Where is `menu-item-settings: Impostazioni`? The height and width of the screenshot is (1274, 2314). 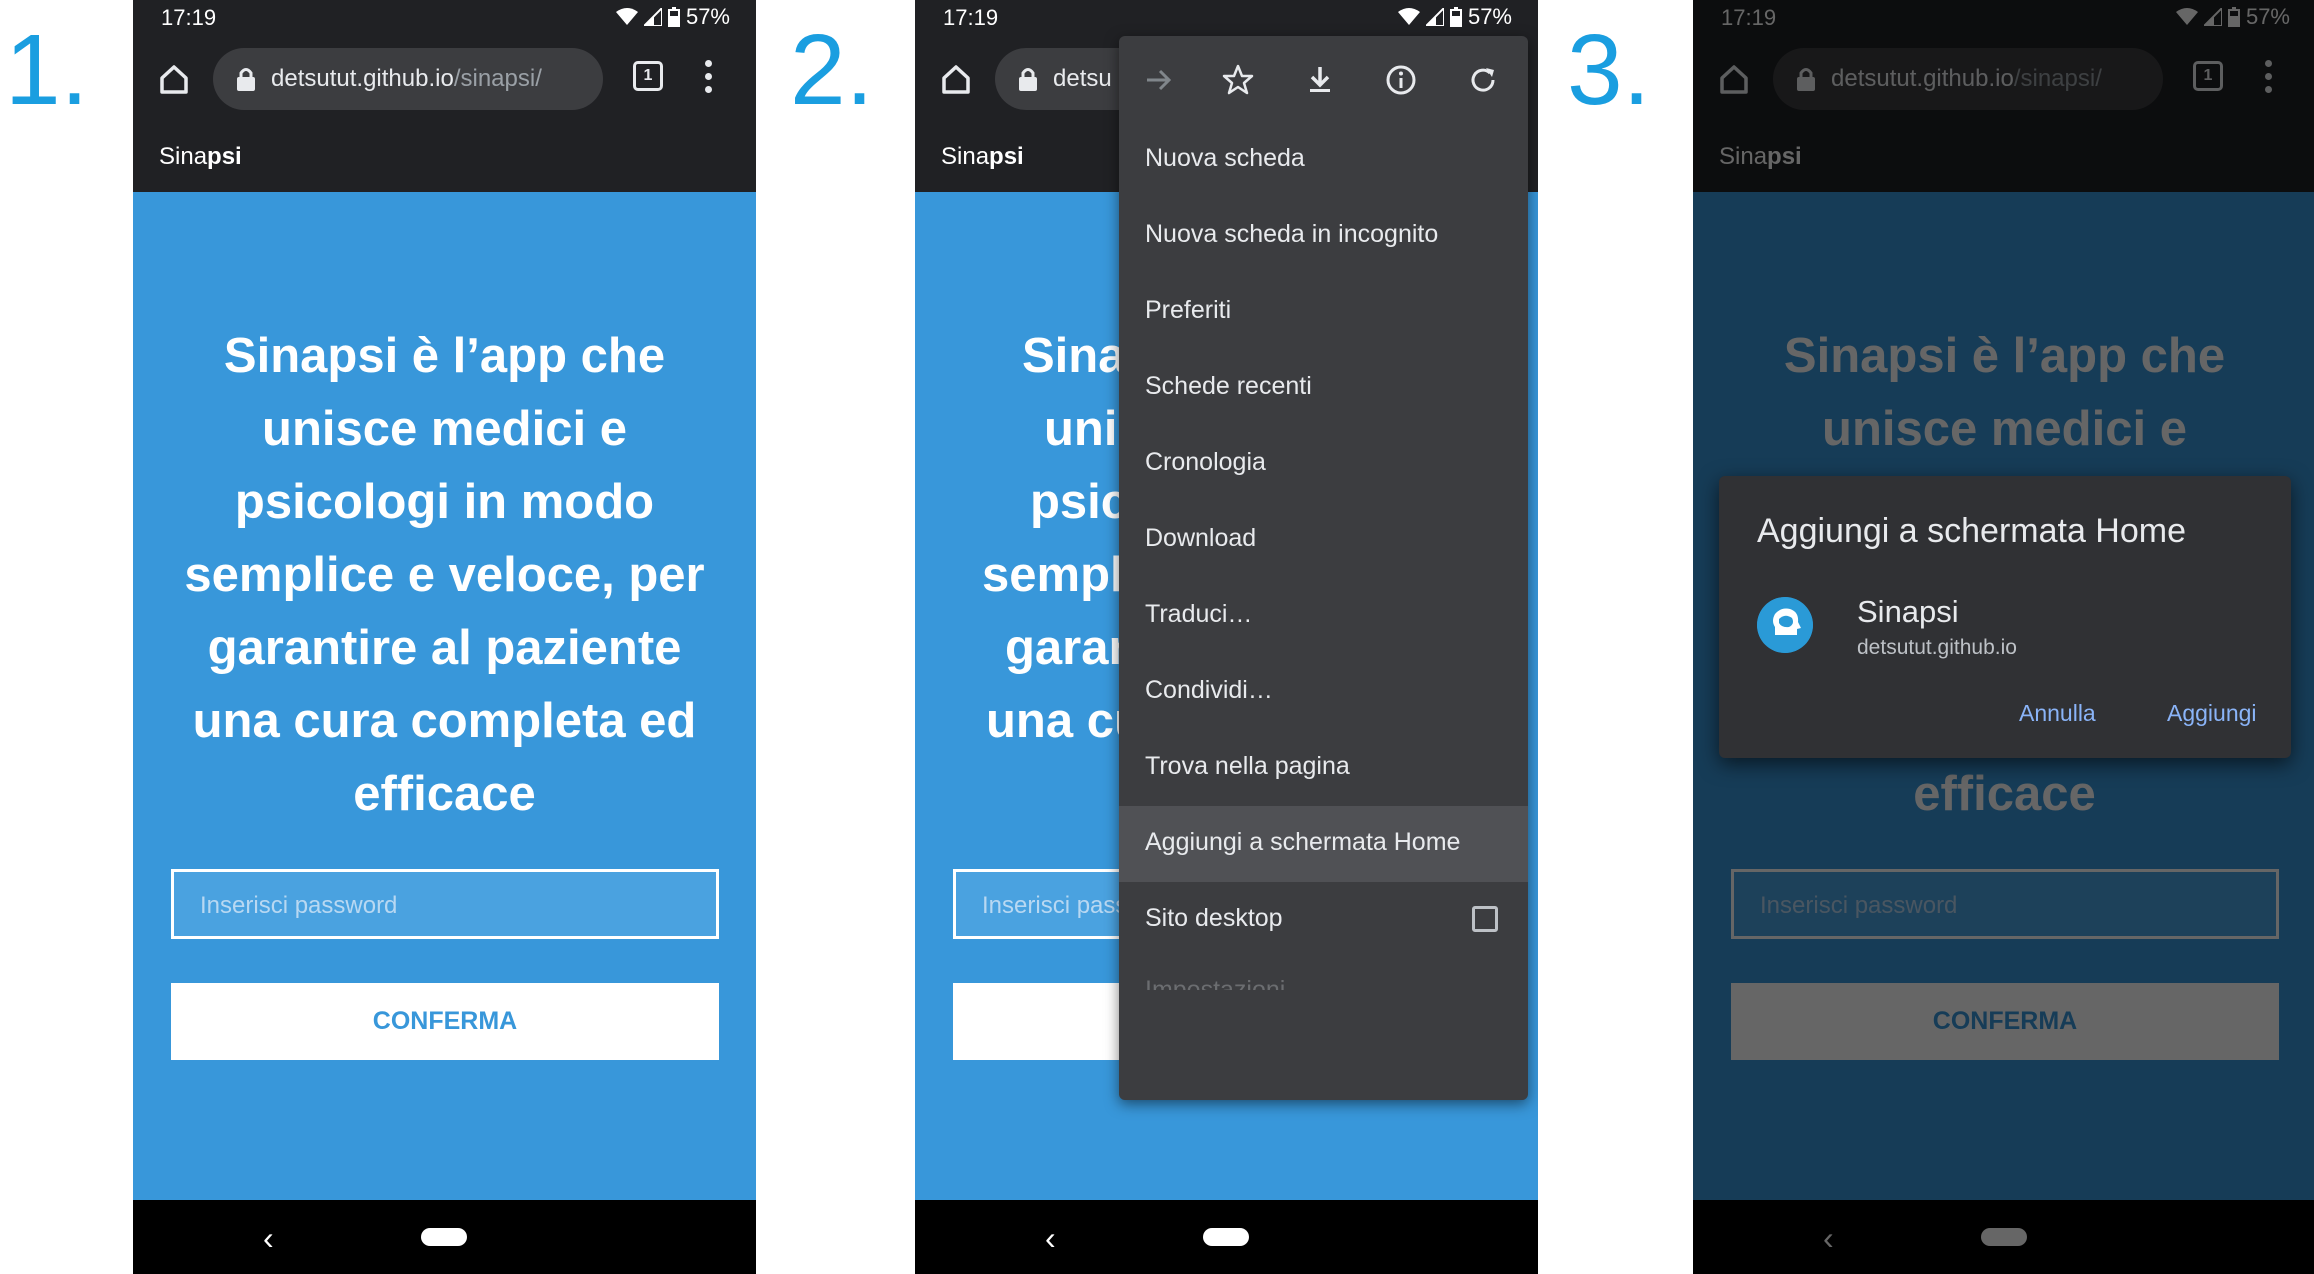
menu-item-settings: Impostazioni is located at coordinates (1323, 990).